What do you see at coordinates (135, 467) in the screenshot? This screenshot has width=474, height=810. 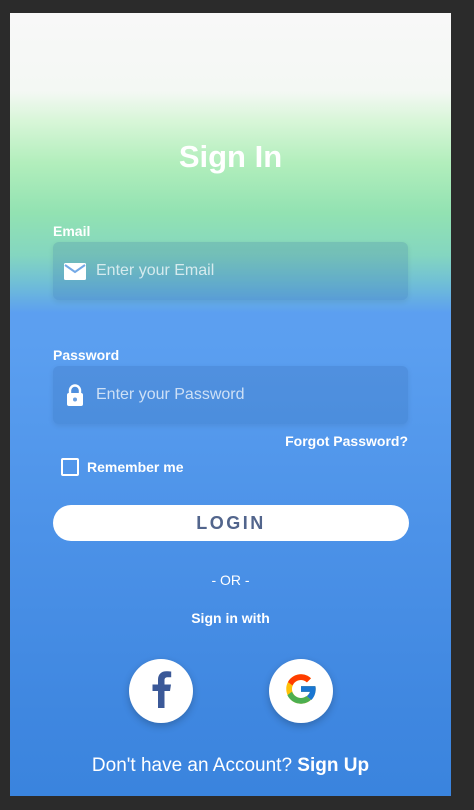 I see `remember-me-label: Remember me` at bounding box center [135, 467].